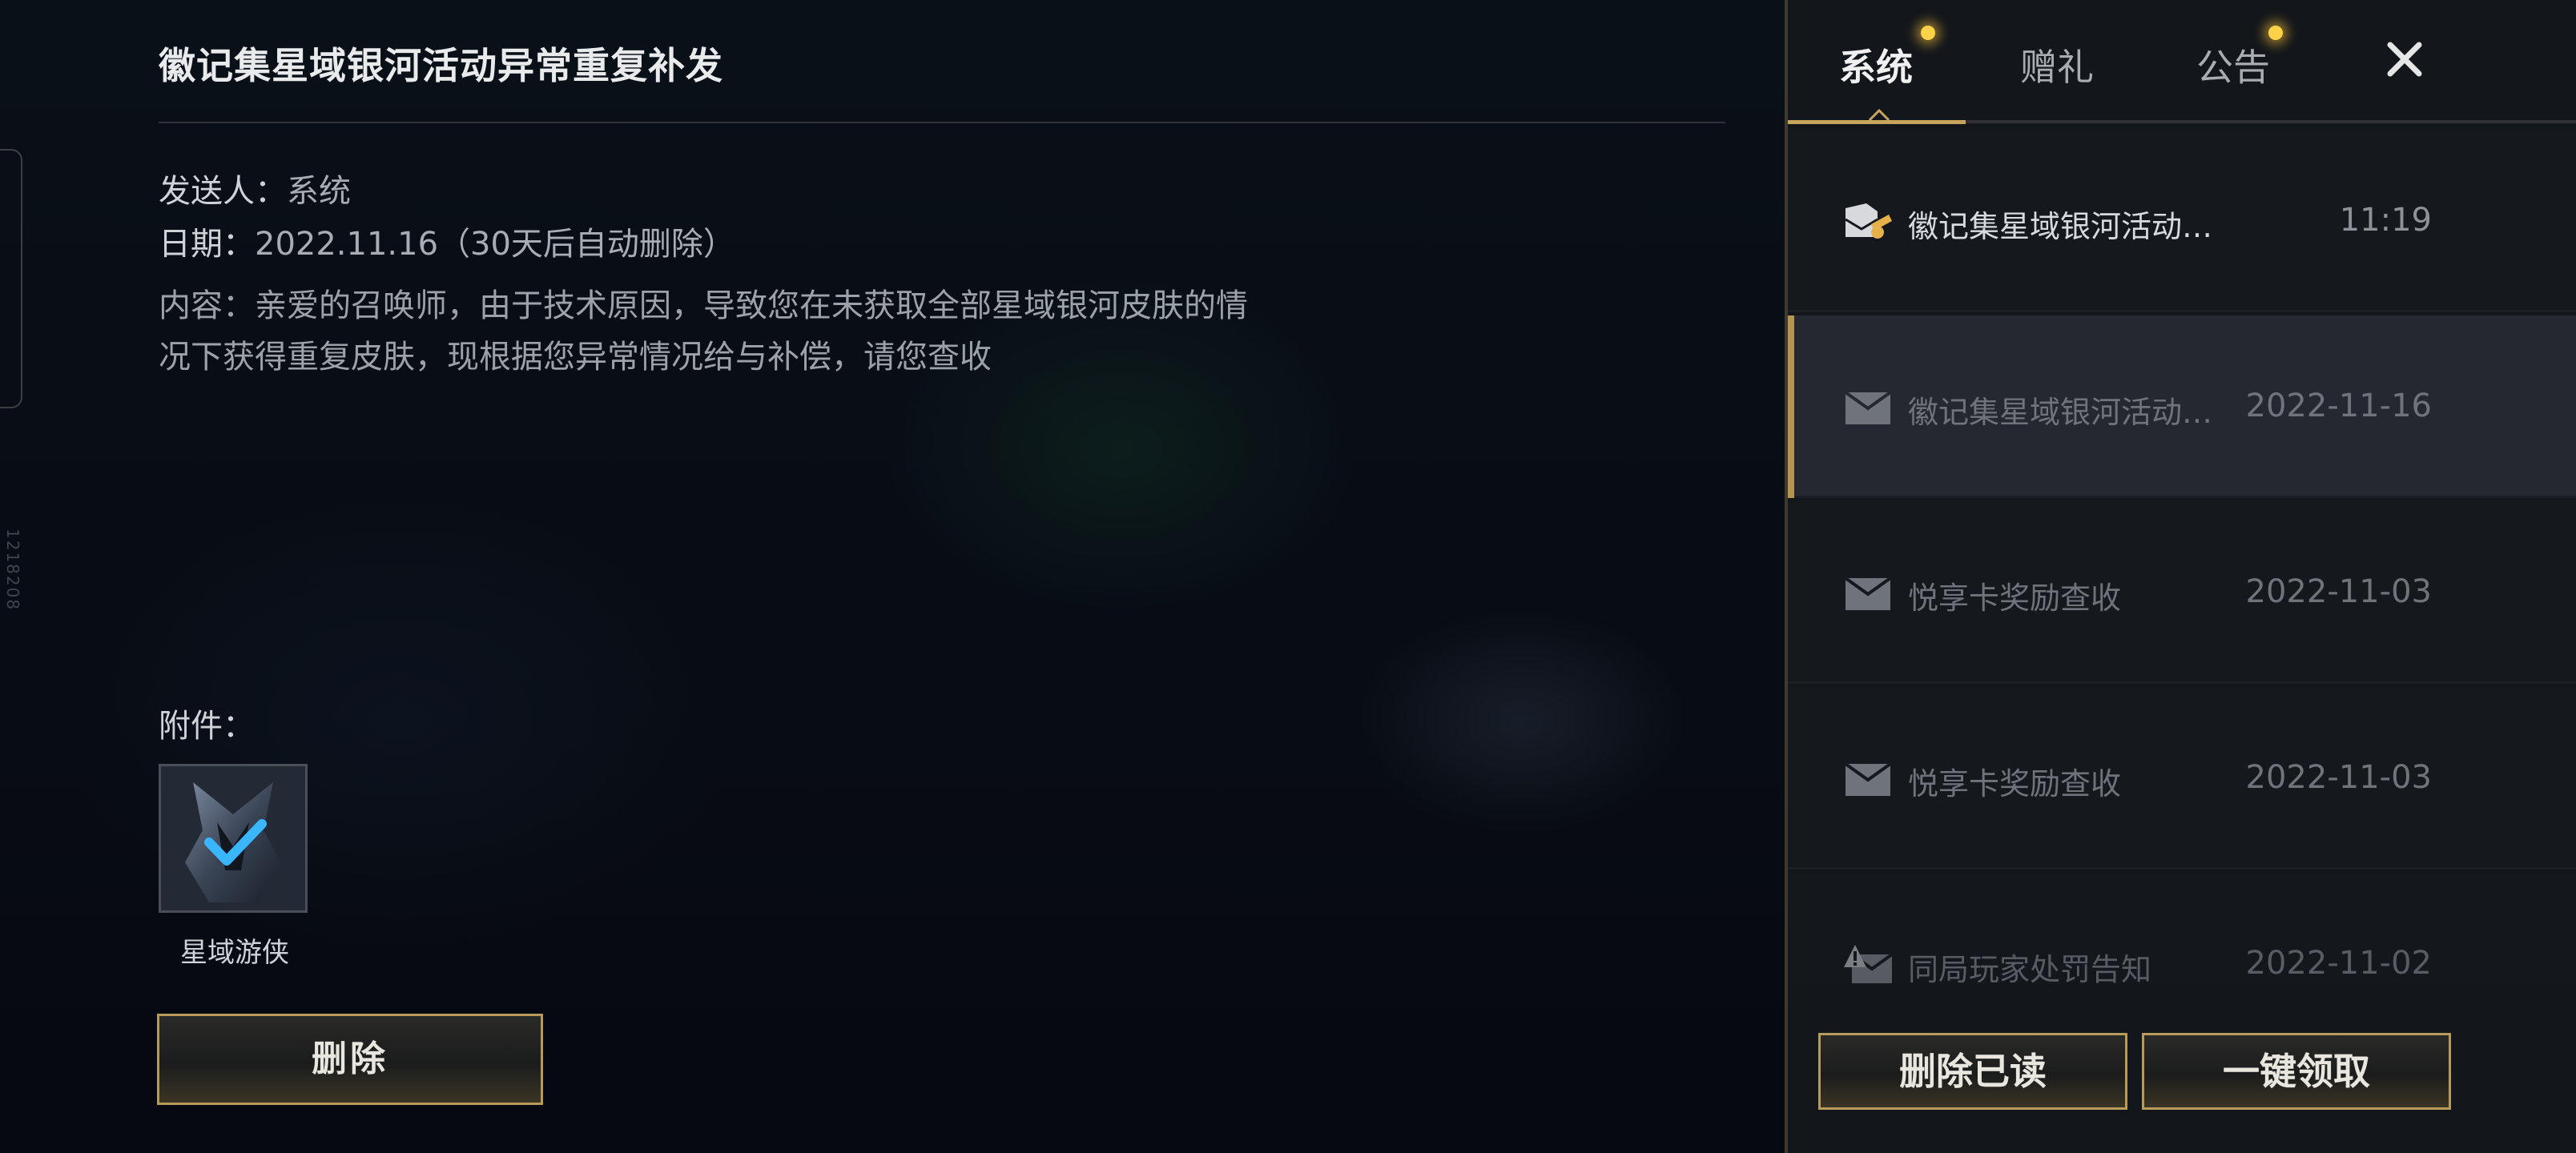  I want to click on date-label: 日期：, so click(207, 245).